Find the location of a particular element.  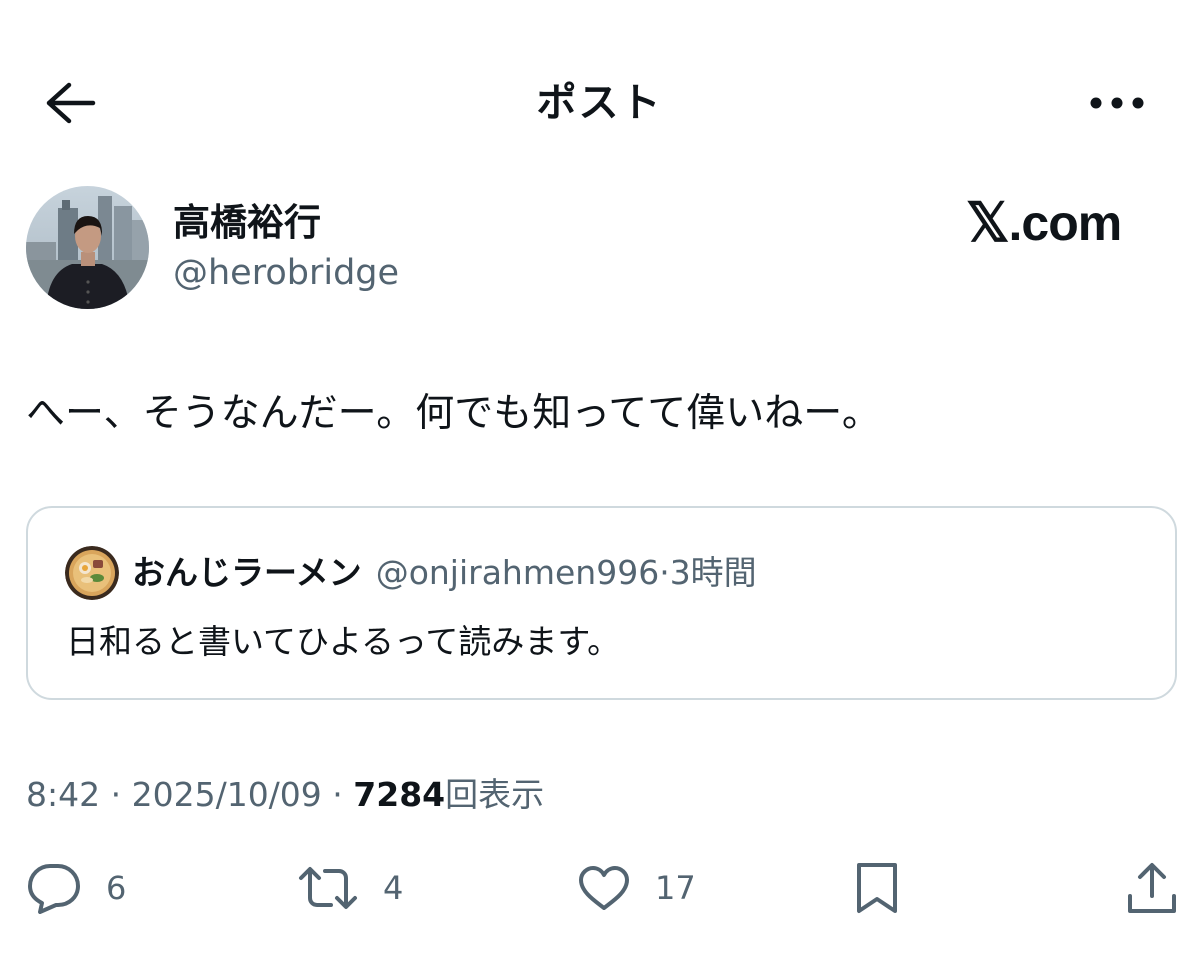

repost-button: 4 is located at coordinates (350, 888).